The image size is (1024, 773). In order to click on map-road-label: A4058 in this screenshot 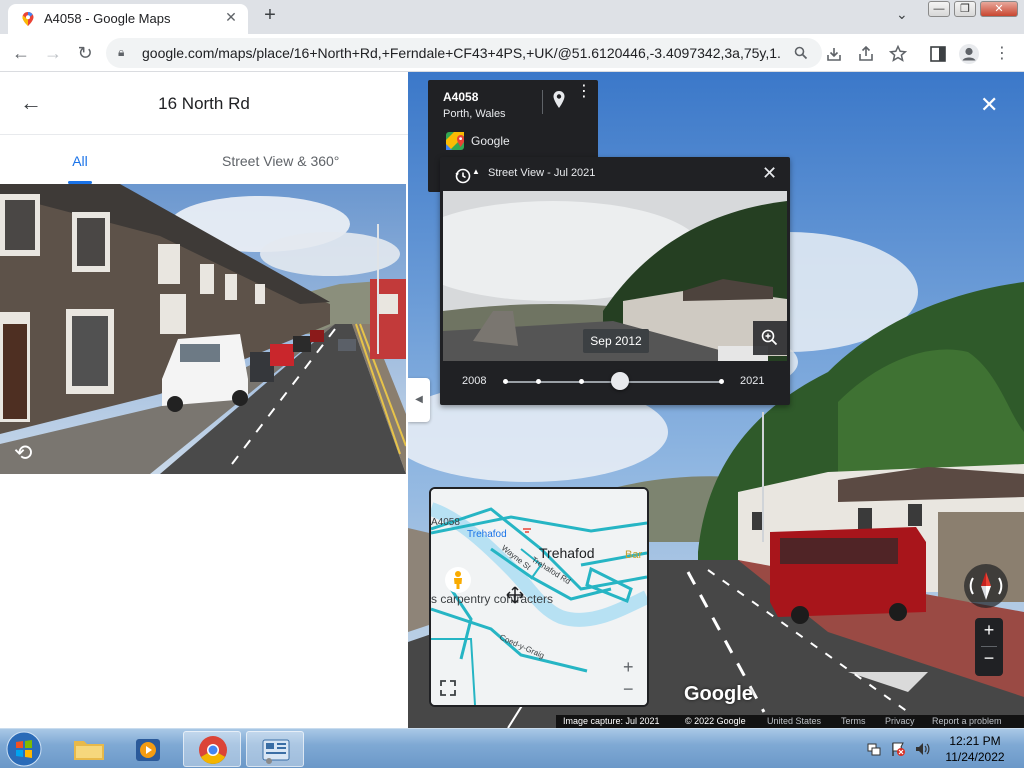, I will do `click(445, 522)`.